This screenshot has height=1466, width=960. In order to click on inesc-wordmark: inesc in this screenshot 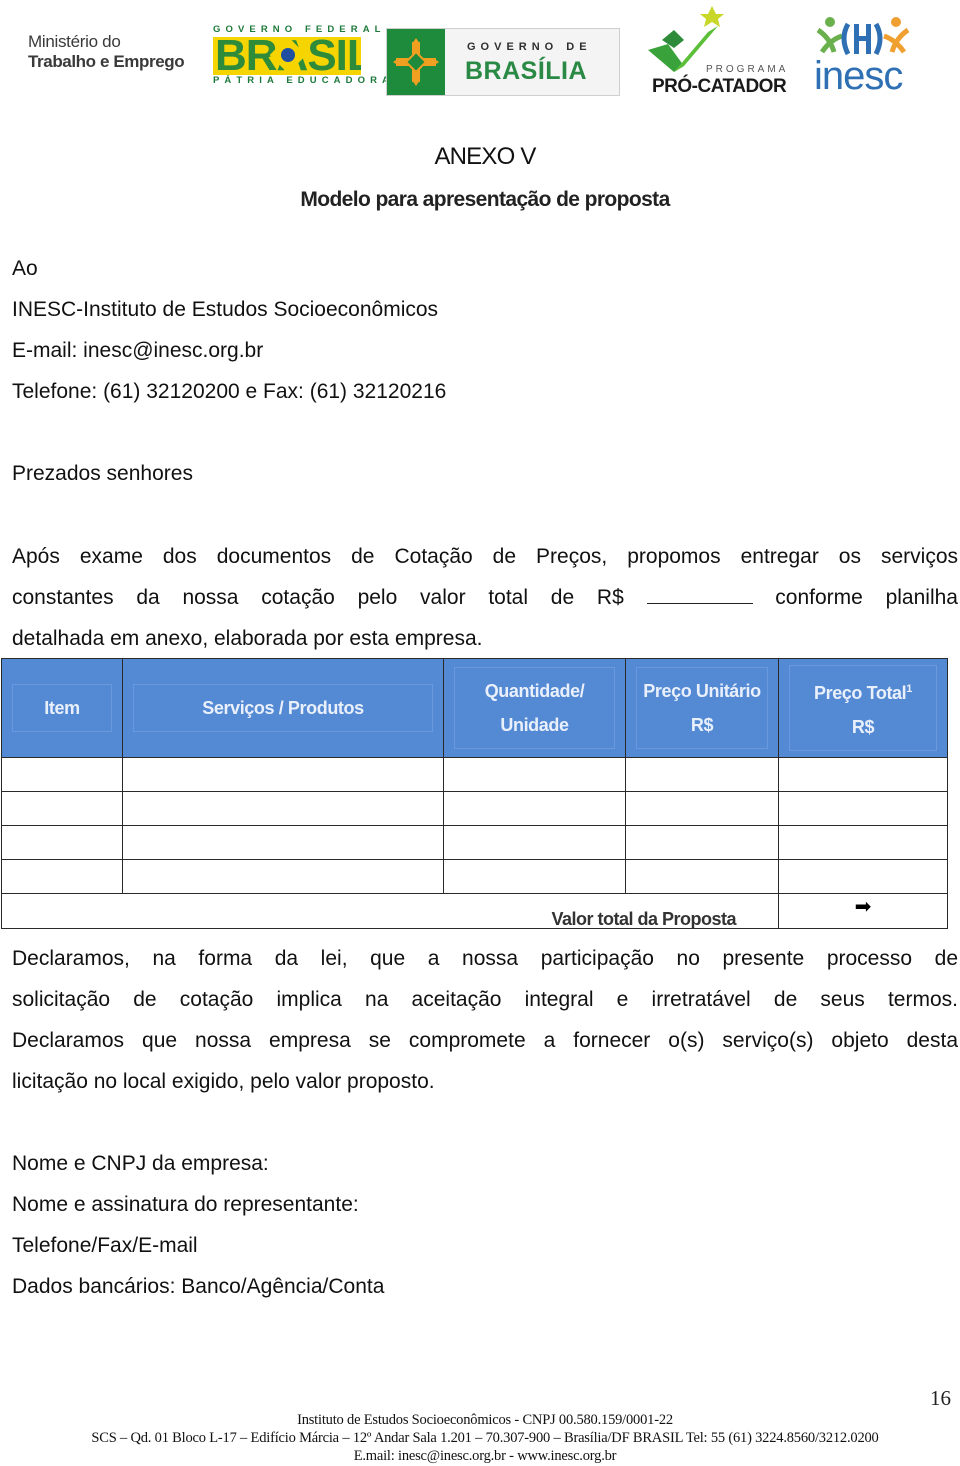, I will do `click(858, 76)`.